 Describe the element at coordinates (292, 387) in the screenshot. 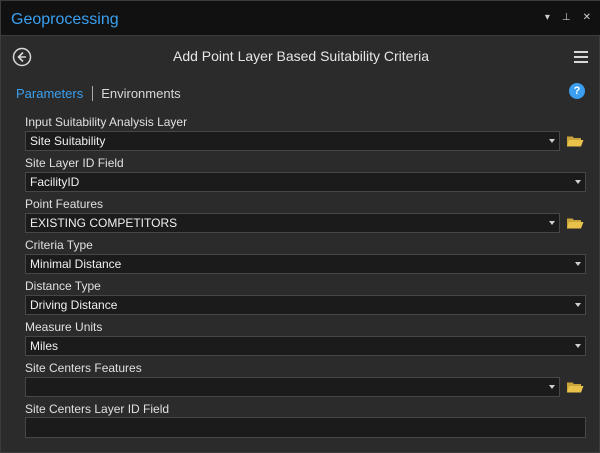

I see `site-centers-features-dropdown` at that location.